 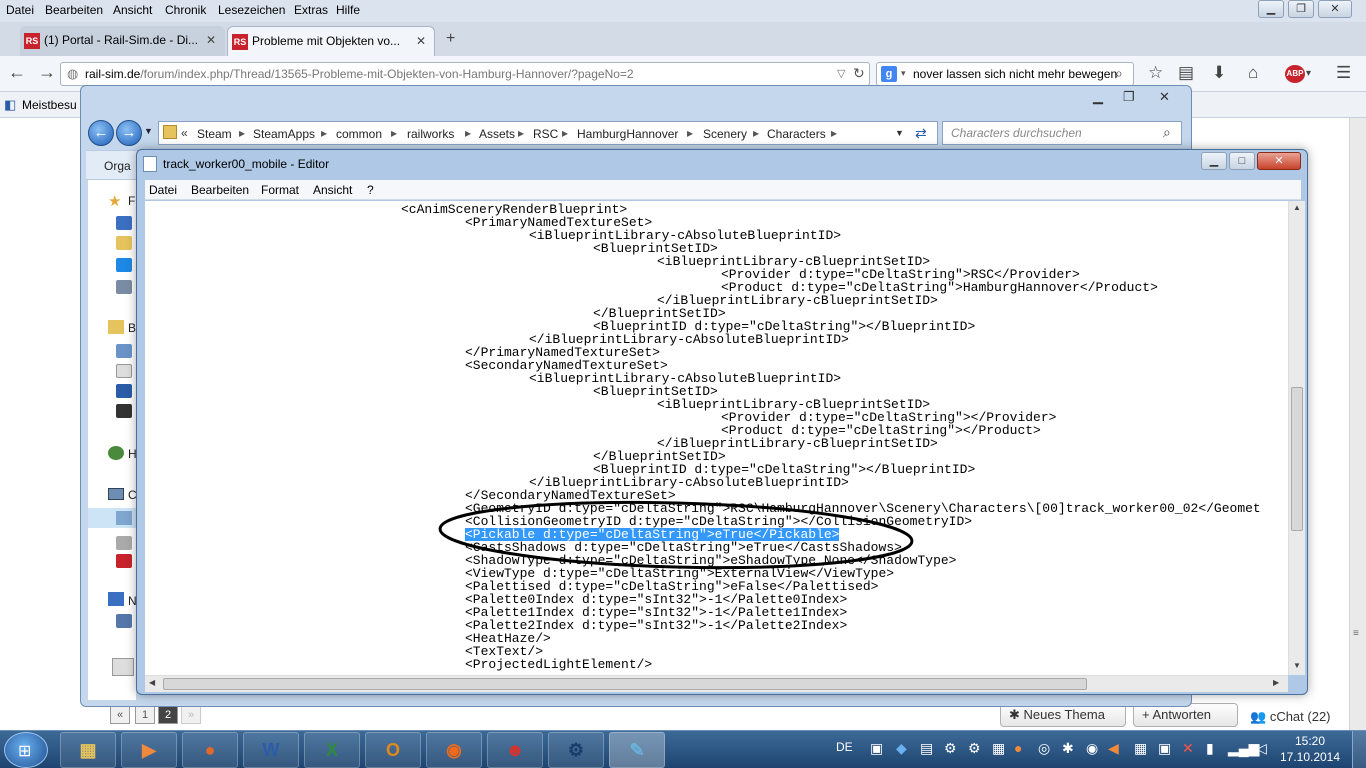 I want to click on search-engine-dropdown-icon: ▾, so click(x=903, y=73).